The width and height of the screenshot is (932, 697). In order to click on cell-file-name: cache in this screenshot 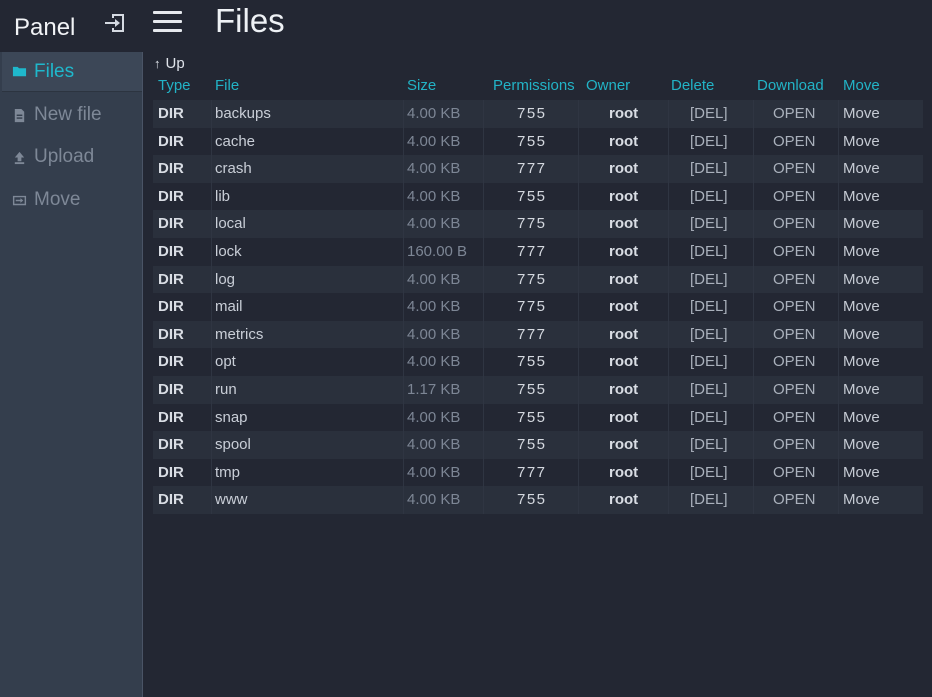, I will do `click(235, 141)`.